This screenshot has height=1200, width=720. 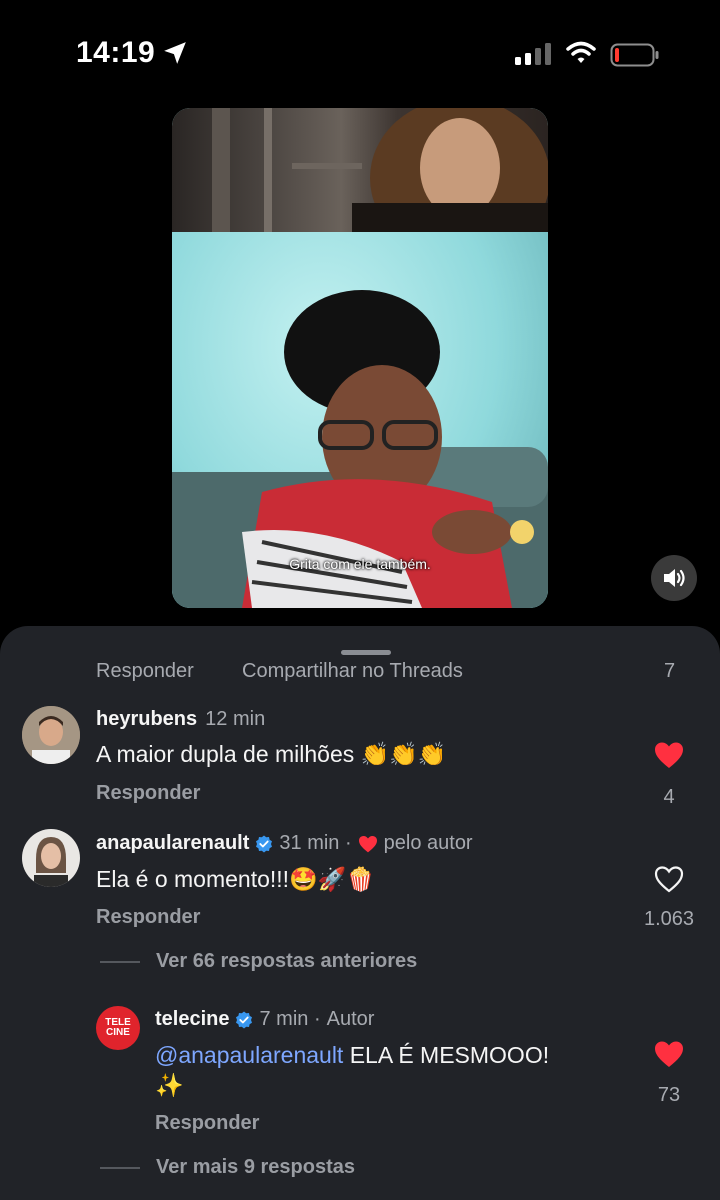 What do you see at coordinates (172, 843) in the screenshot?
I see `username: anapaularenault` at bounding box center [172, 843].